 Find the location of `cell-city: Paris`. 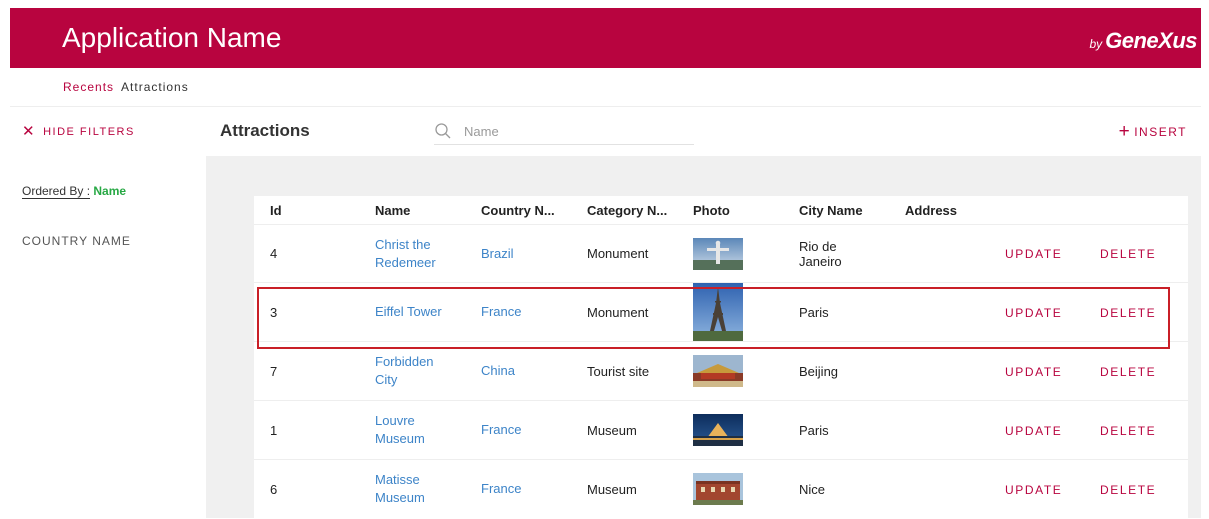

cell-city: Paris is located at coordinates (852, 430).